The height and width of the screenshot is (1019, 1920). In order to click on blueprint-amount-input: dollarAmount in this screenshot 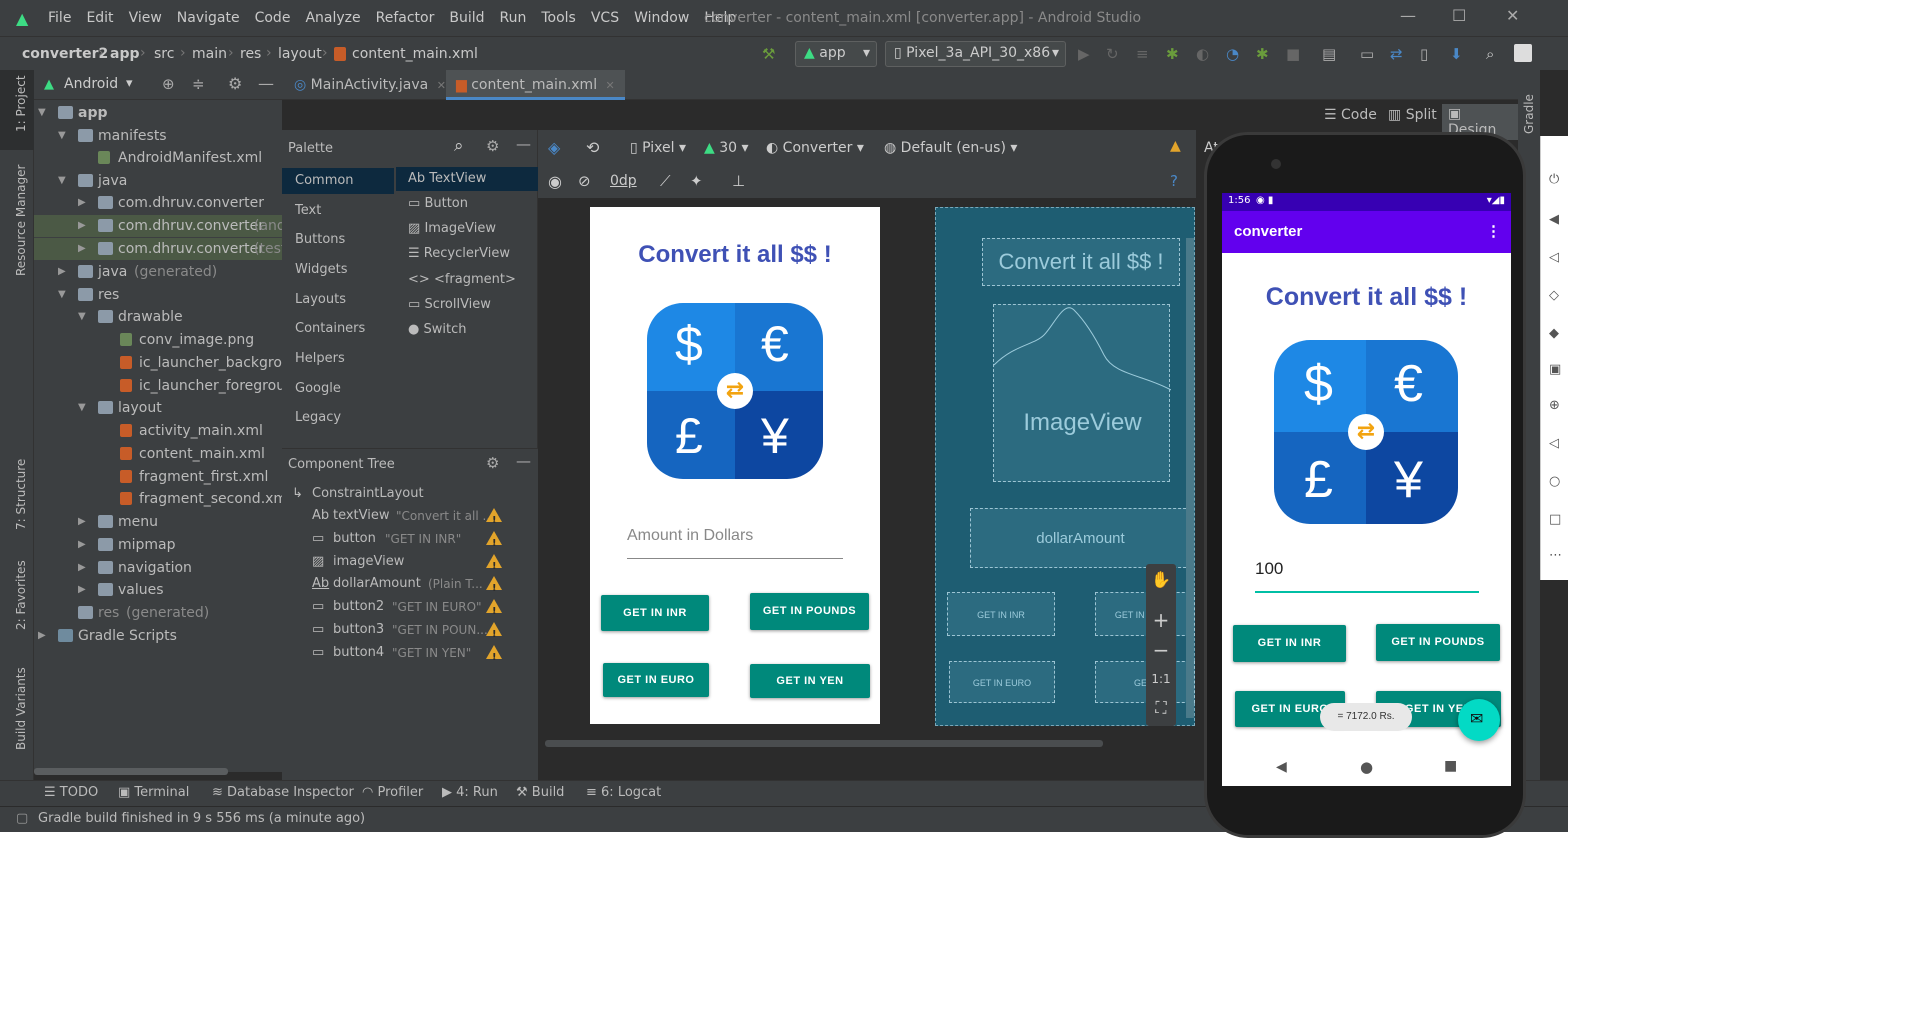, I will do `click(1080, 538)`.